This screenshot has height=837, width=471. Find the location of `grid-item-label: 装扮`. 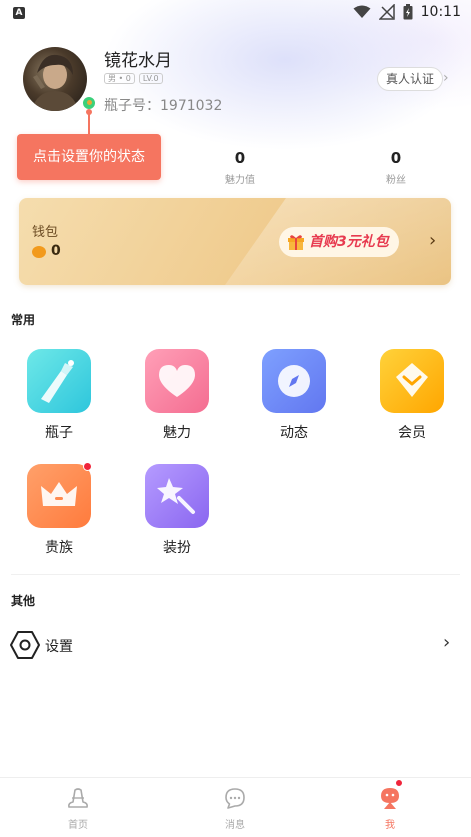

grid-item-label: 装扮 is located at coordinates (177, 548).